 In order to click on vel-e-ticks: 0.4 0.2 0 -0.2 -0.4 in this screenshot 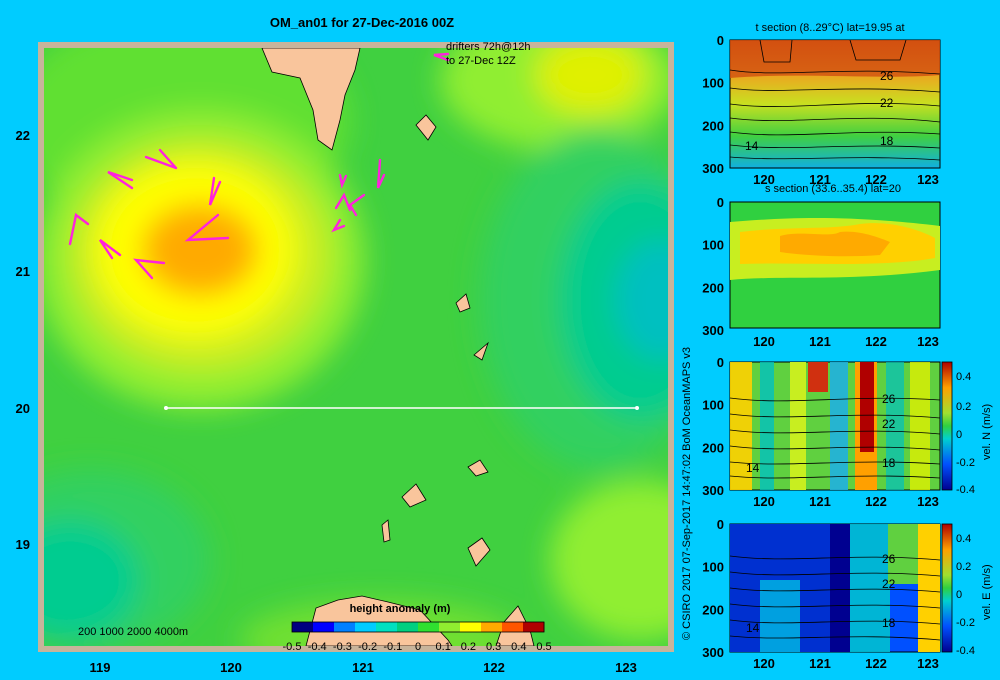, I will do `click(965, 595)`.